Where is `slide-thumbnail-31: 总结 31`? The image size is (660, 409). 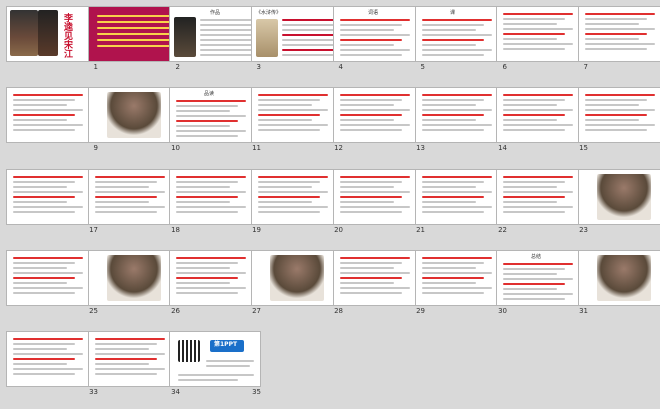 slide-thumbnail-31: 总结 31 is located at coordinates (543, 282).